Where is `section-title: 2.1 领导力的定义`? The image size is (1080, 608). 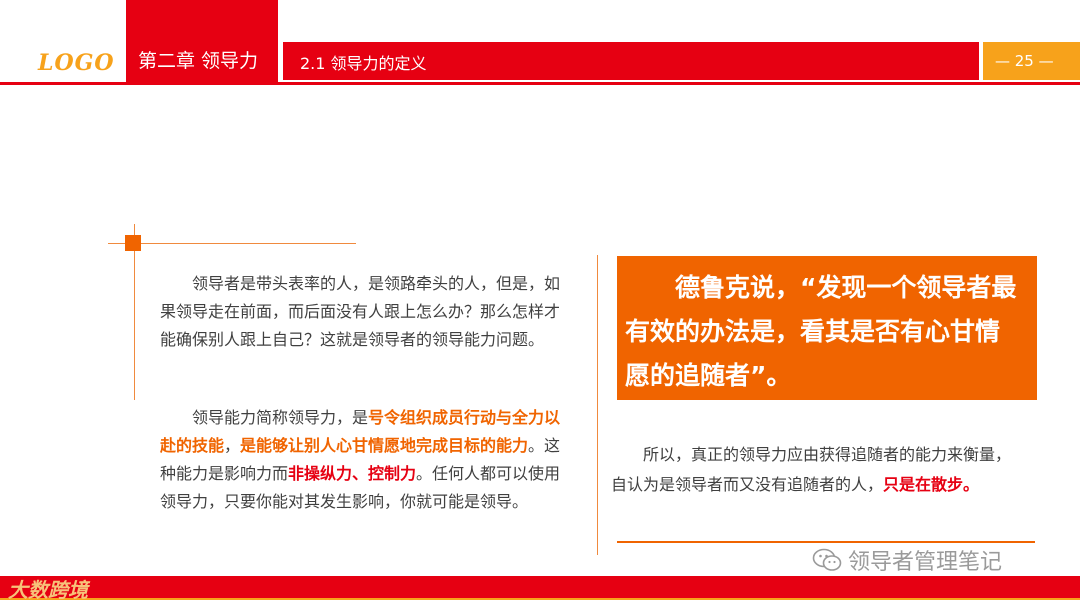
section-title: 2.1 领导力的定义 is located at coordinates (363, 63).